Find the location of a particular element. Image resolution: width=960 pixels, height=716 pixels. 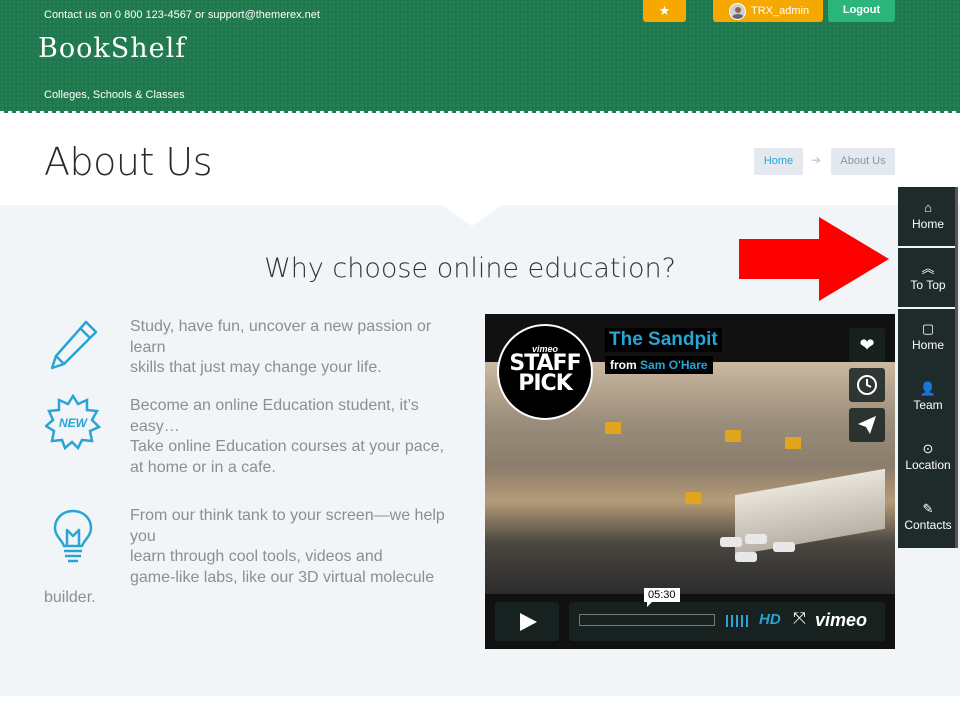

toolbar-item-location: ⊙ Location is located at coordinates (928, 456).